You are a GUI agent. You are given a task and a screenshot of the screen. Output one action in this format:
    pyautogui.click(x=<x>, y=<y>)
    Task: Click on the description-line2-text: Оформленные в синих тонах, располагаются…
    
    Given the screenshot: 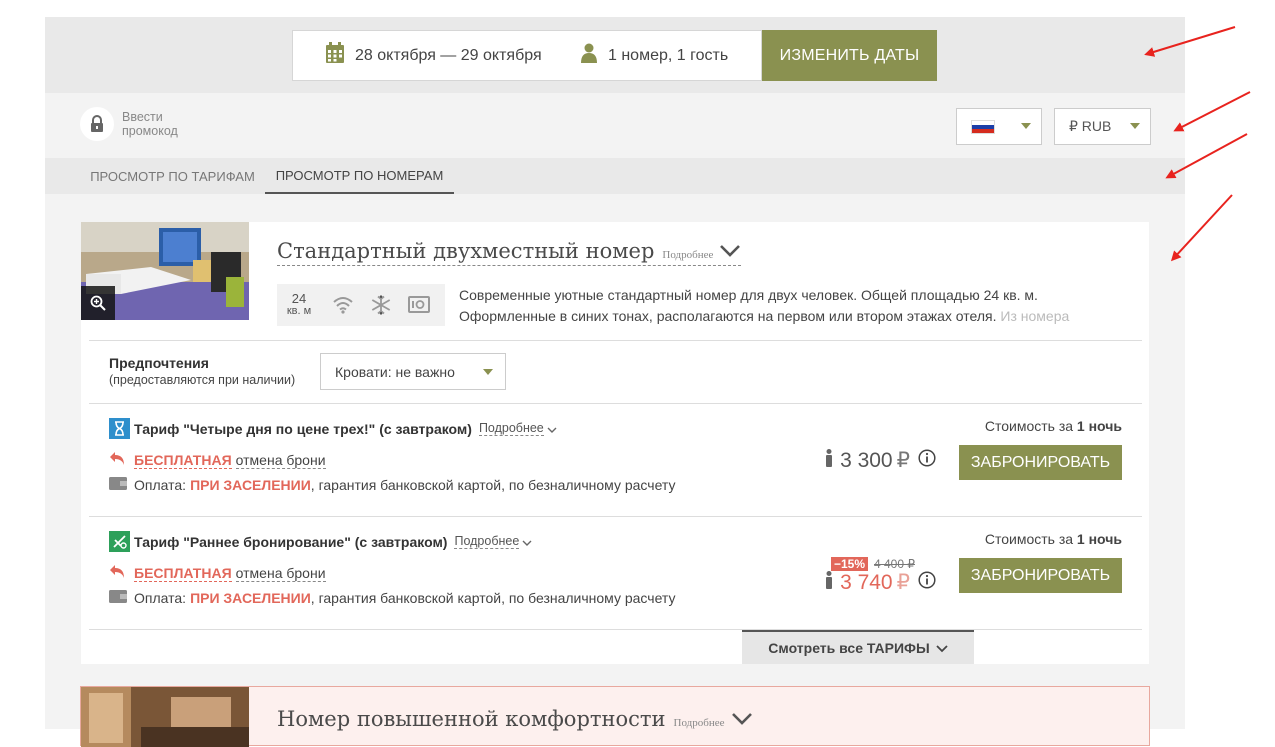 What is the action you would take?
    pyautogui.click(x=728, y=316)
    